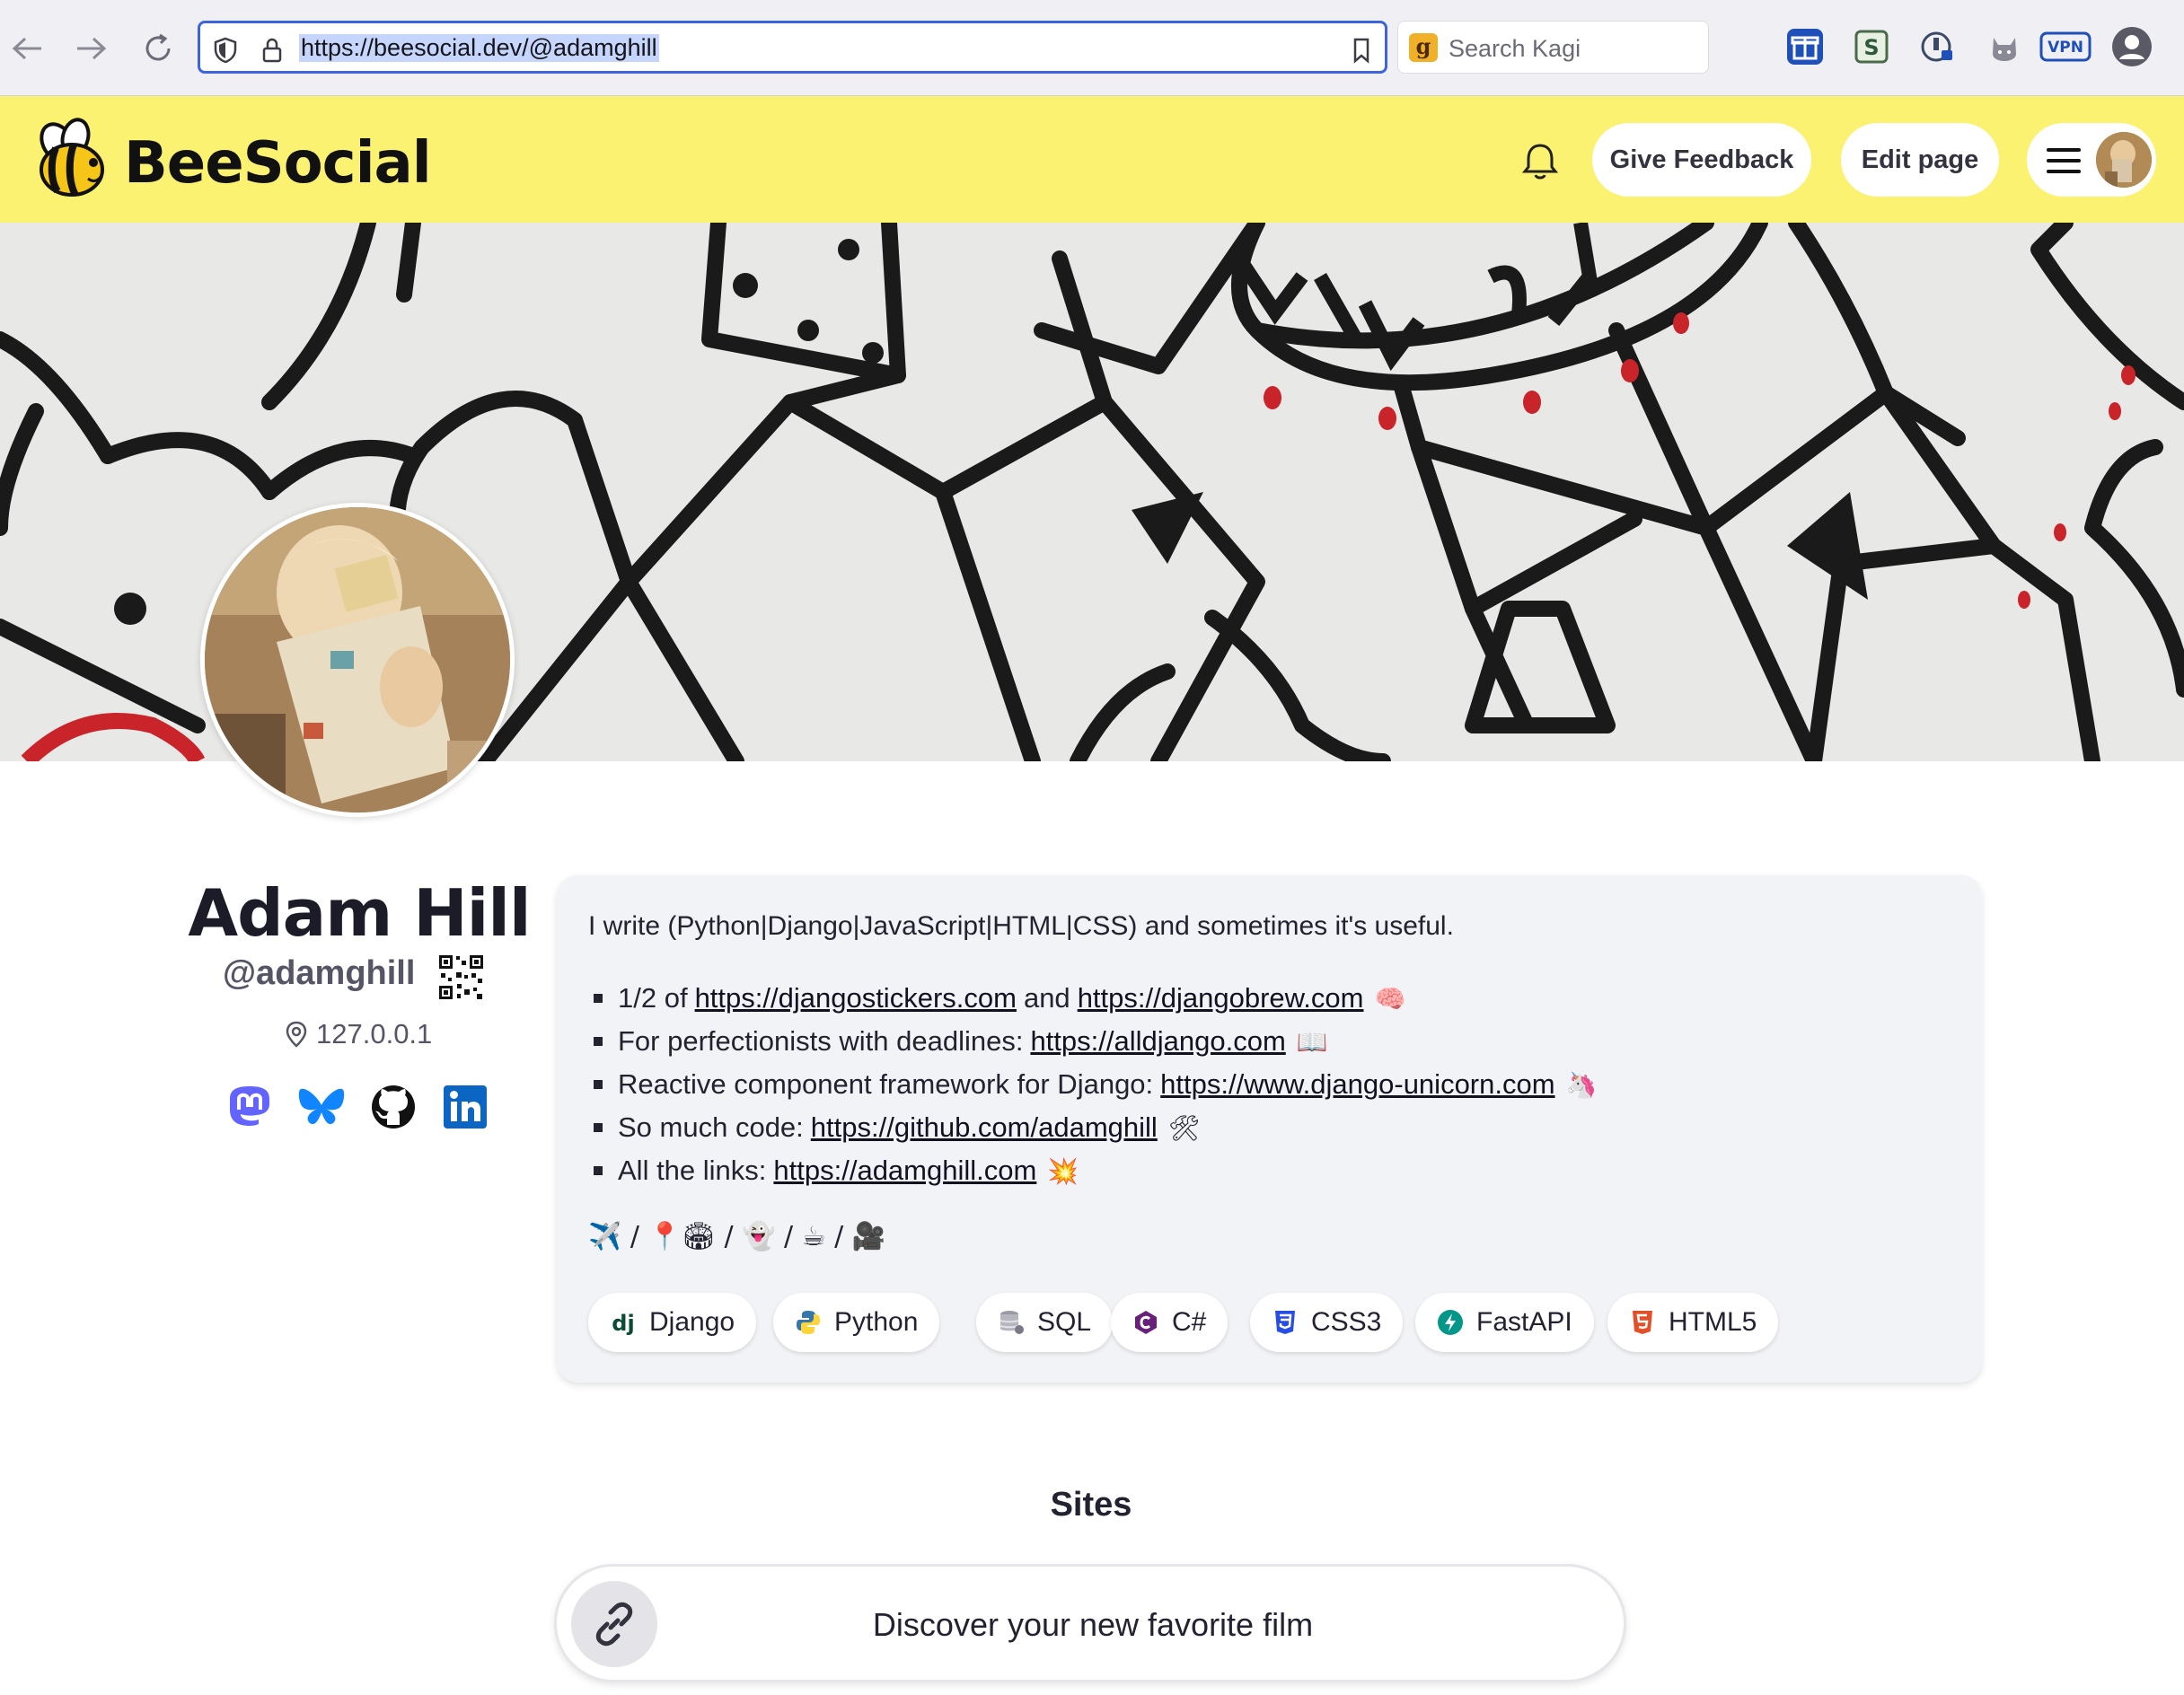  Describe the element at coordinates (1169, 1322) in the screenshot. I see `tag-csharp: C#` at that location.